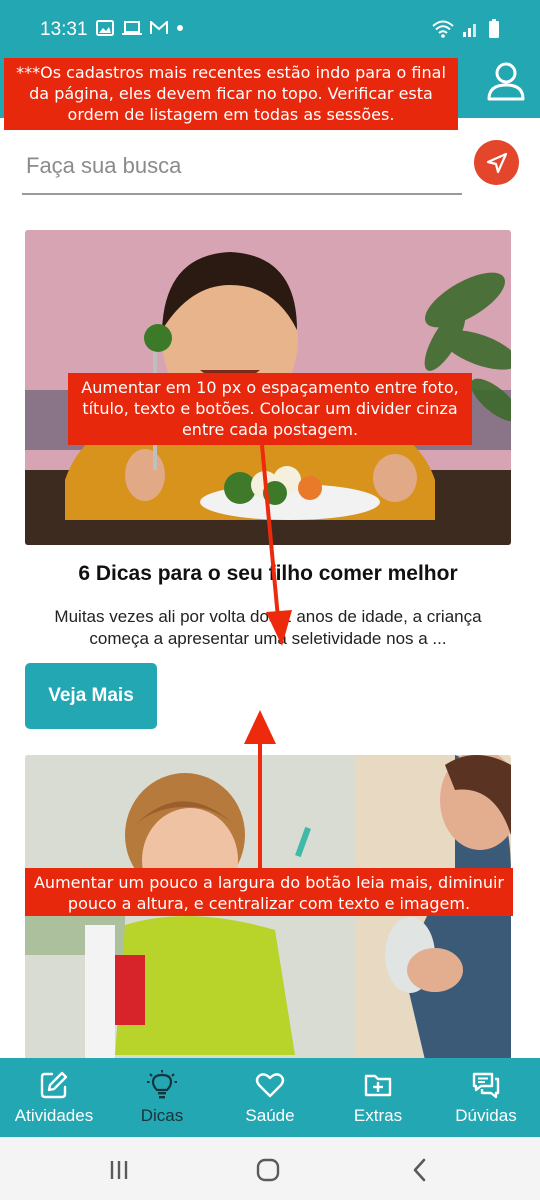 The width and height of the screenshot is (540, 1200). Describe the element at coordinates (443, 29) in the screenshot. I see `wifi-icon` at that location.